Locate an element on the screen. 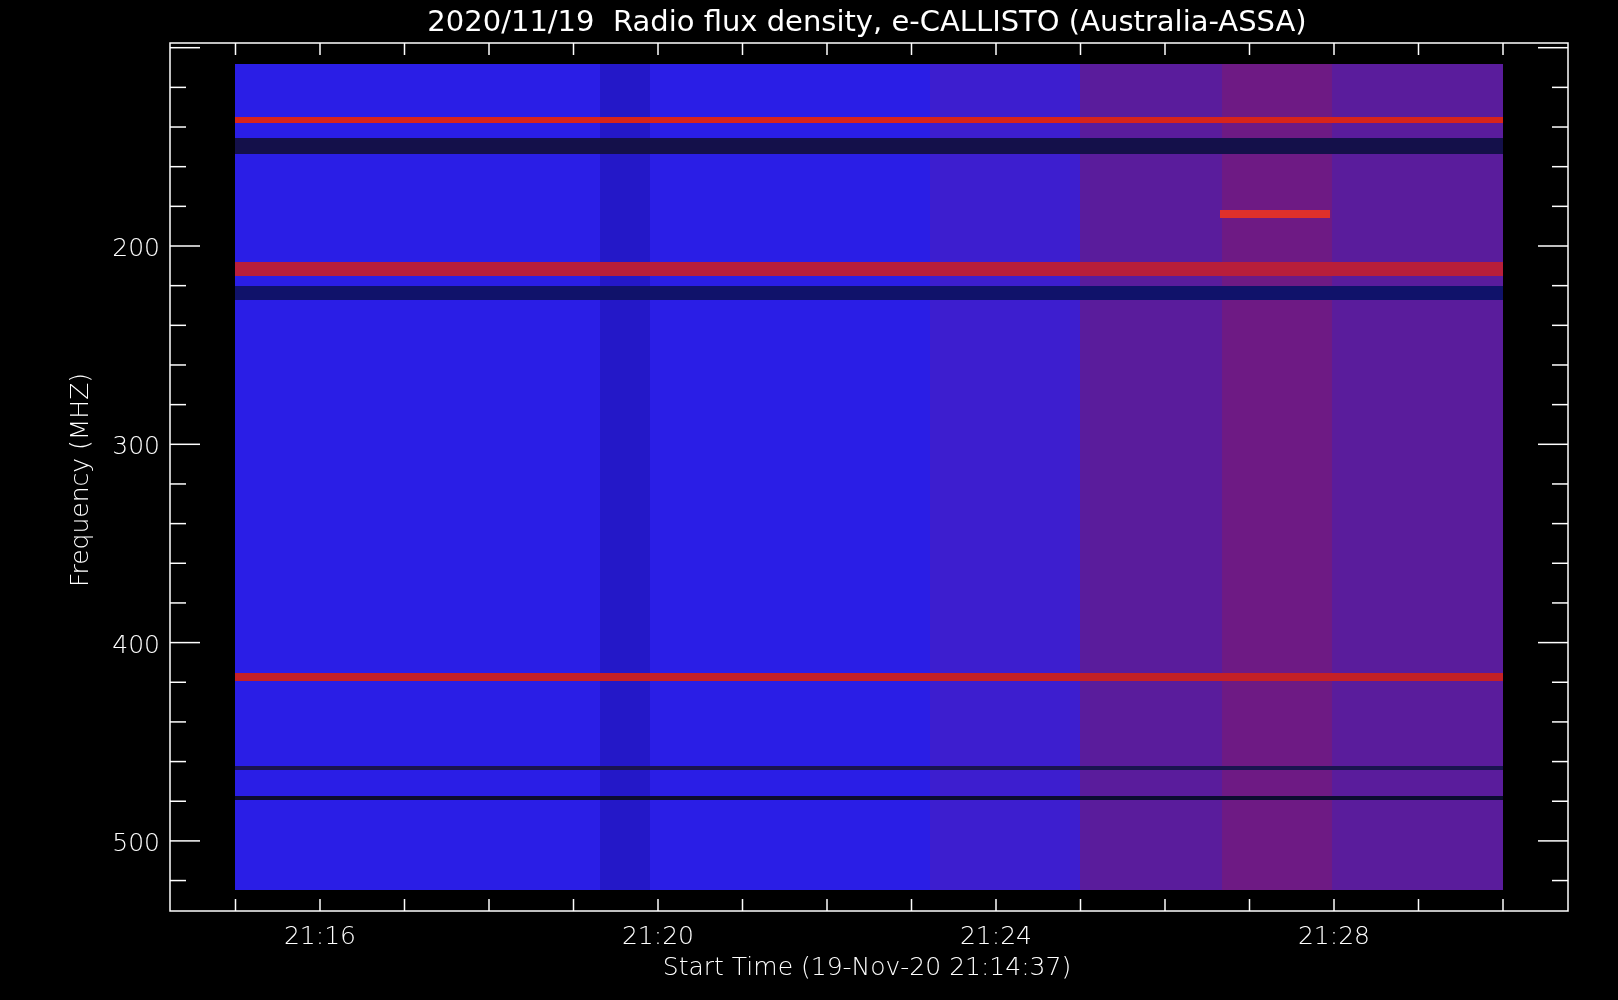  tick-label: 500 is located at coordinates (136, 842).